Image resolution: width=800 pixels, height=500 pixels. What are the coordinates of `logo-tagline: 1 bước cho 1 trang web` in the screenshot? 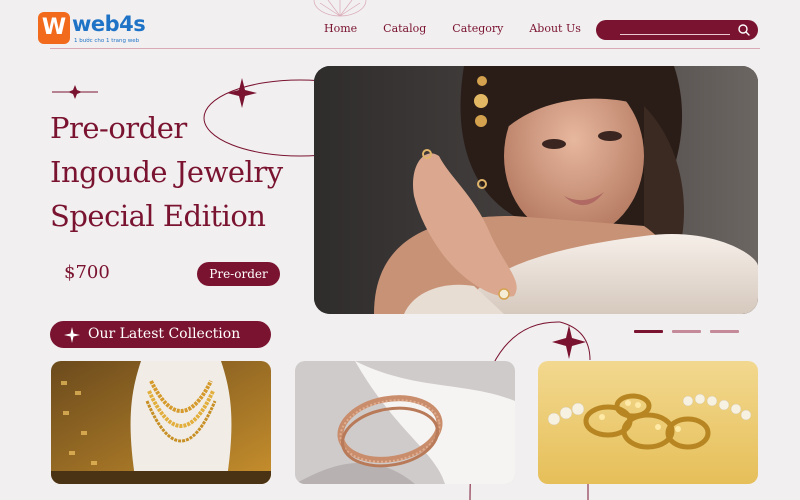 It's located at (107, 41).